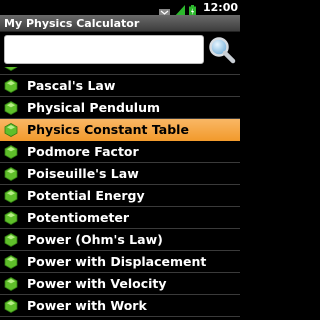 The width and height of the screenshot is (320, 320). What do you see at coordinates (87, 305) in the screenshot?
I see `list-item-label: Power with Work` at bounding box center [87, 305].